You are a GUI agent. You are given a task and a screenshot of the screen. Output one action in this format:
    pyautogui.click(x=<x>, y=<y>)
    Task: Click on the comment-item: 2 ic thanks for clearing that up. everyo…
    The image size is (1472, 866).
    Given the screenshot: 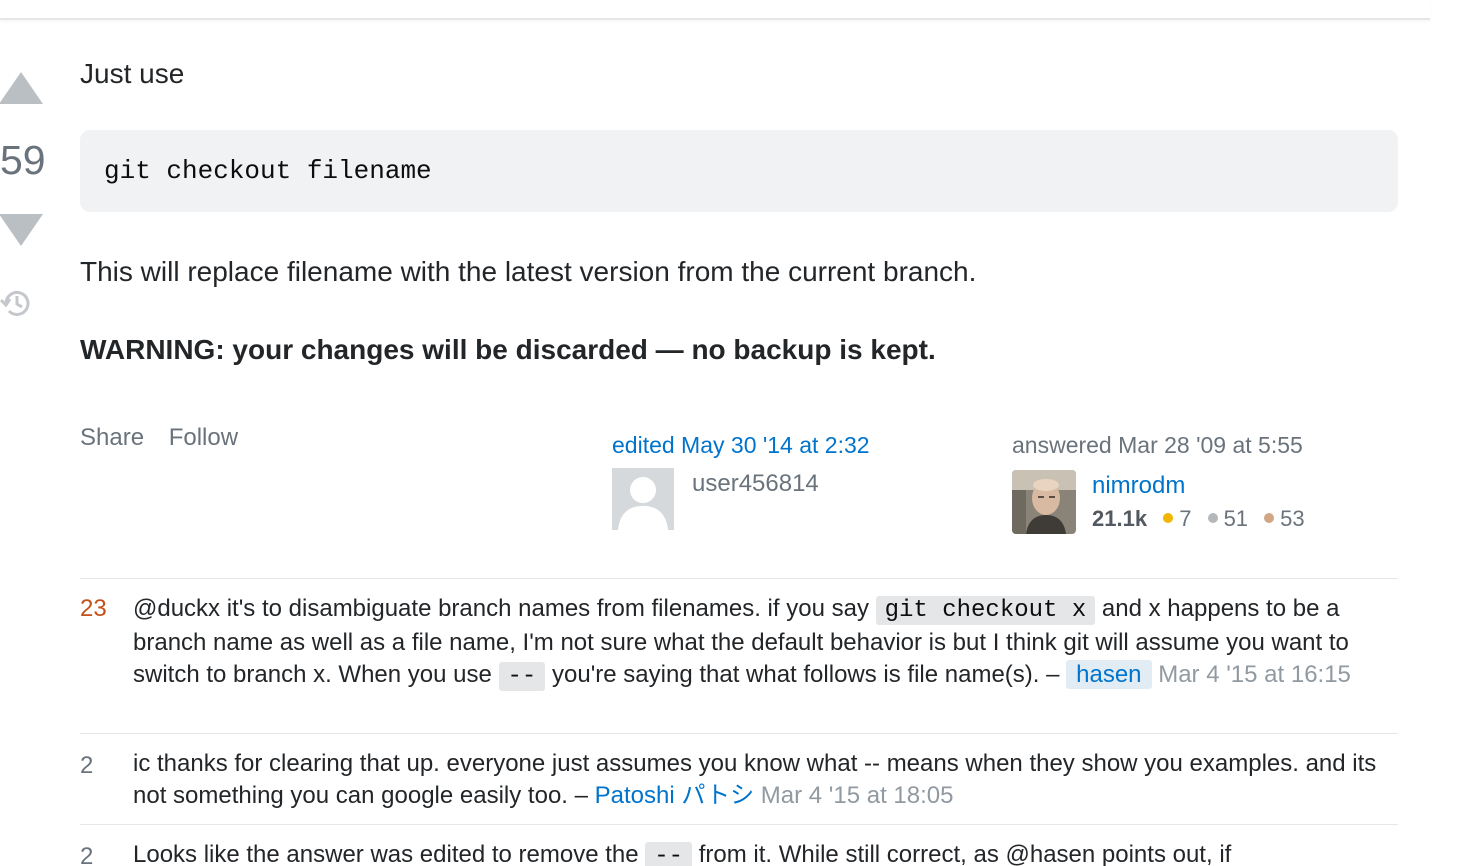 What is the action you would take?
    pyautogui.click(x=739, y=779)
    